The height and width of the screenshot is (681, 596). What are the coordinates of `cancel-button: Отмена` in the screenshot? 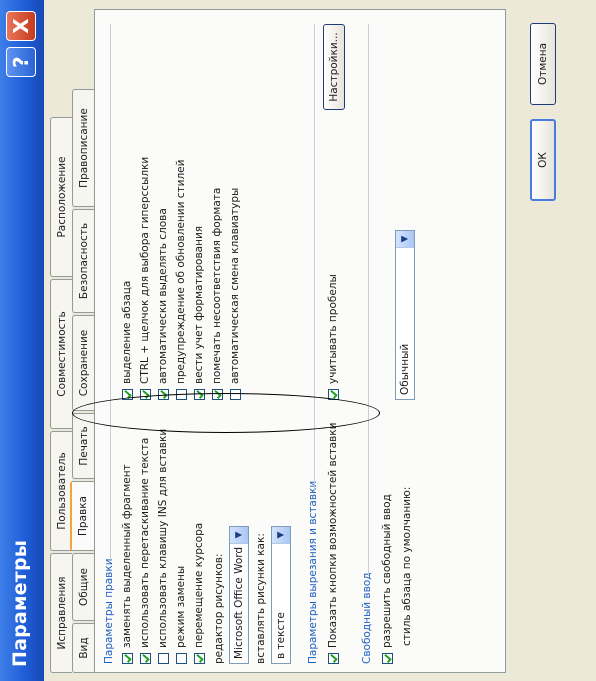 It's located at (543, 64).